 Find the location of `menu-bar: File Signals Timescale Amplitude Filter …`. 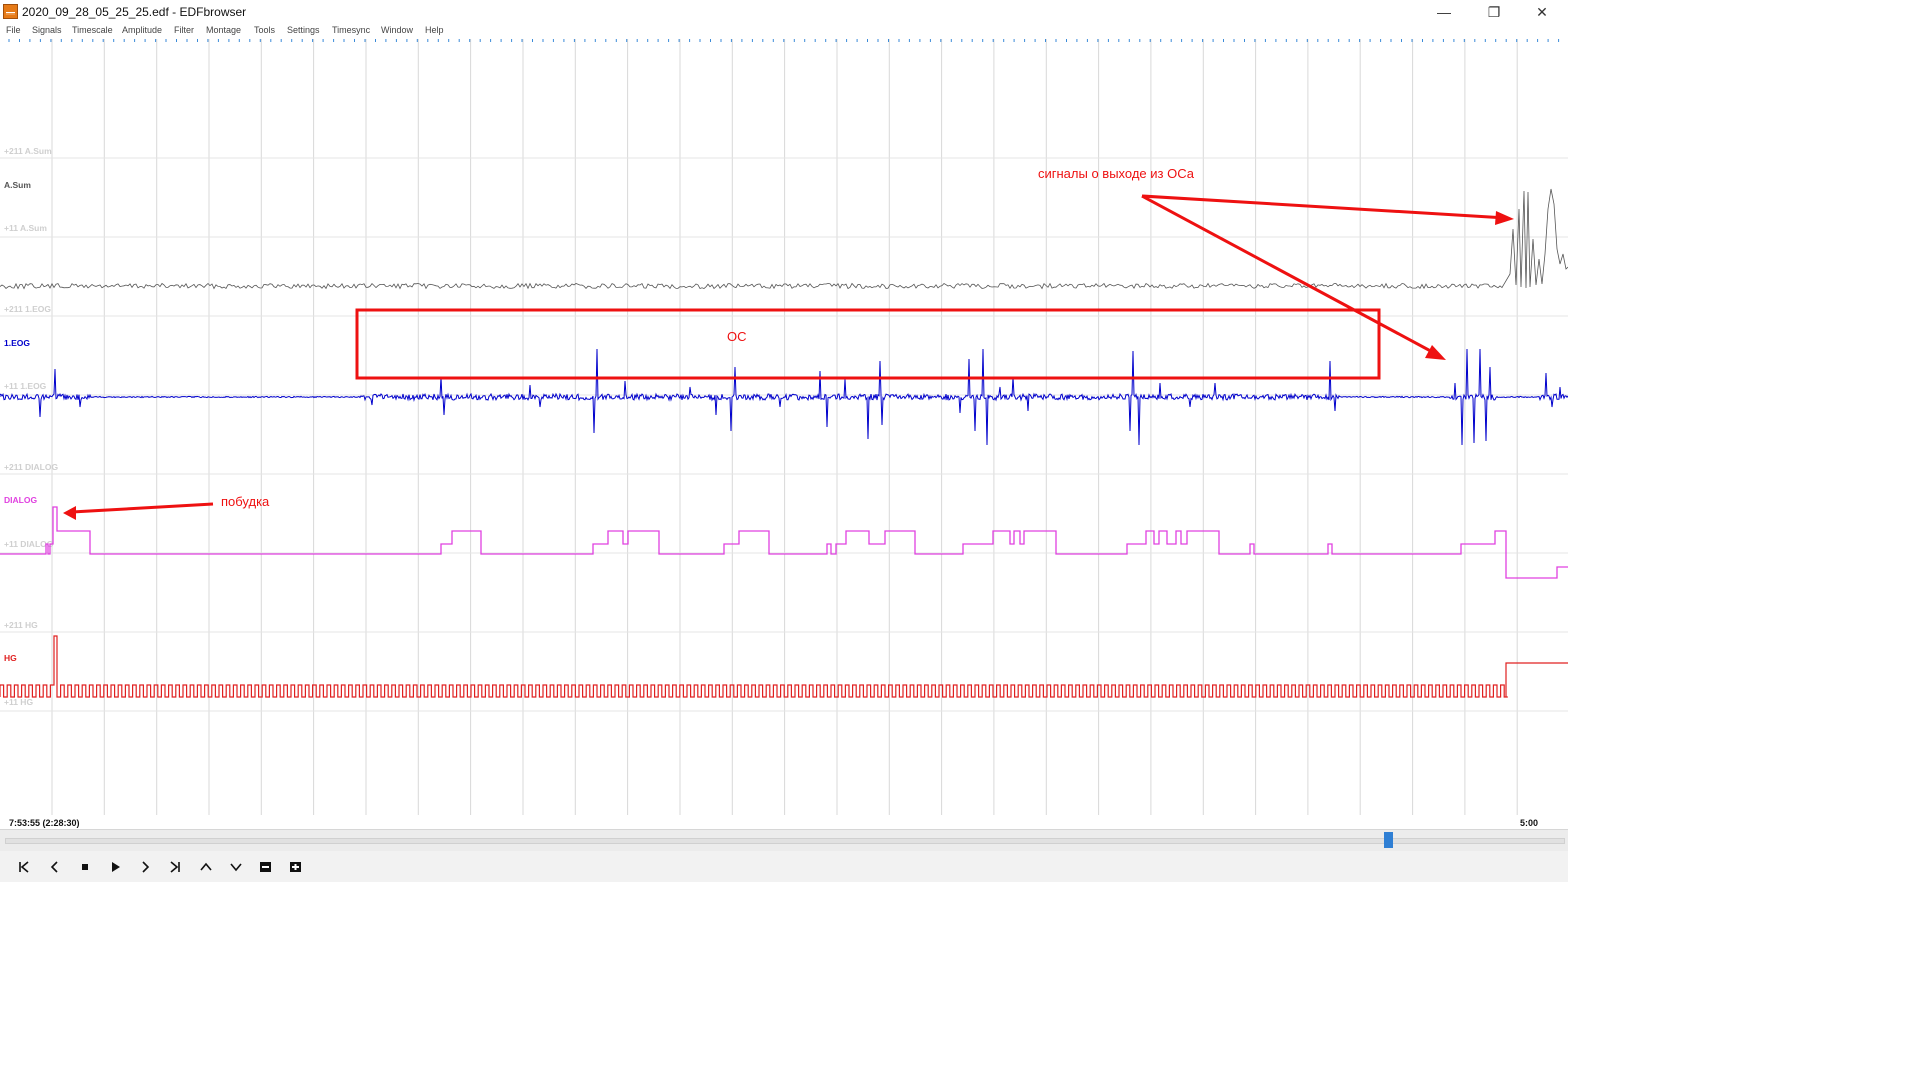

menu-bar: File Signals Timescale Amplitude Filter … is located at coordinates (784, 32).